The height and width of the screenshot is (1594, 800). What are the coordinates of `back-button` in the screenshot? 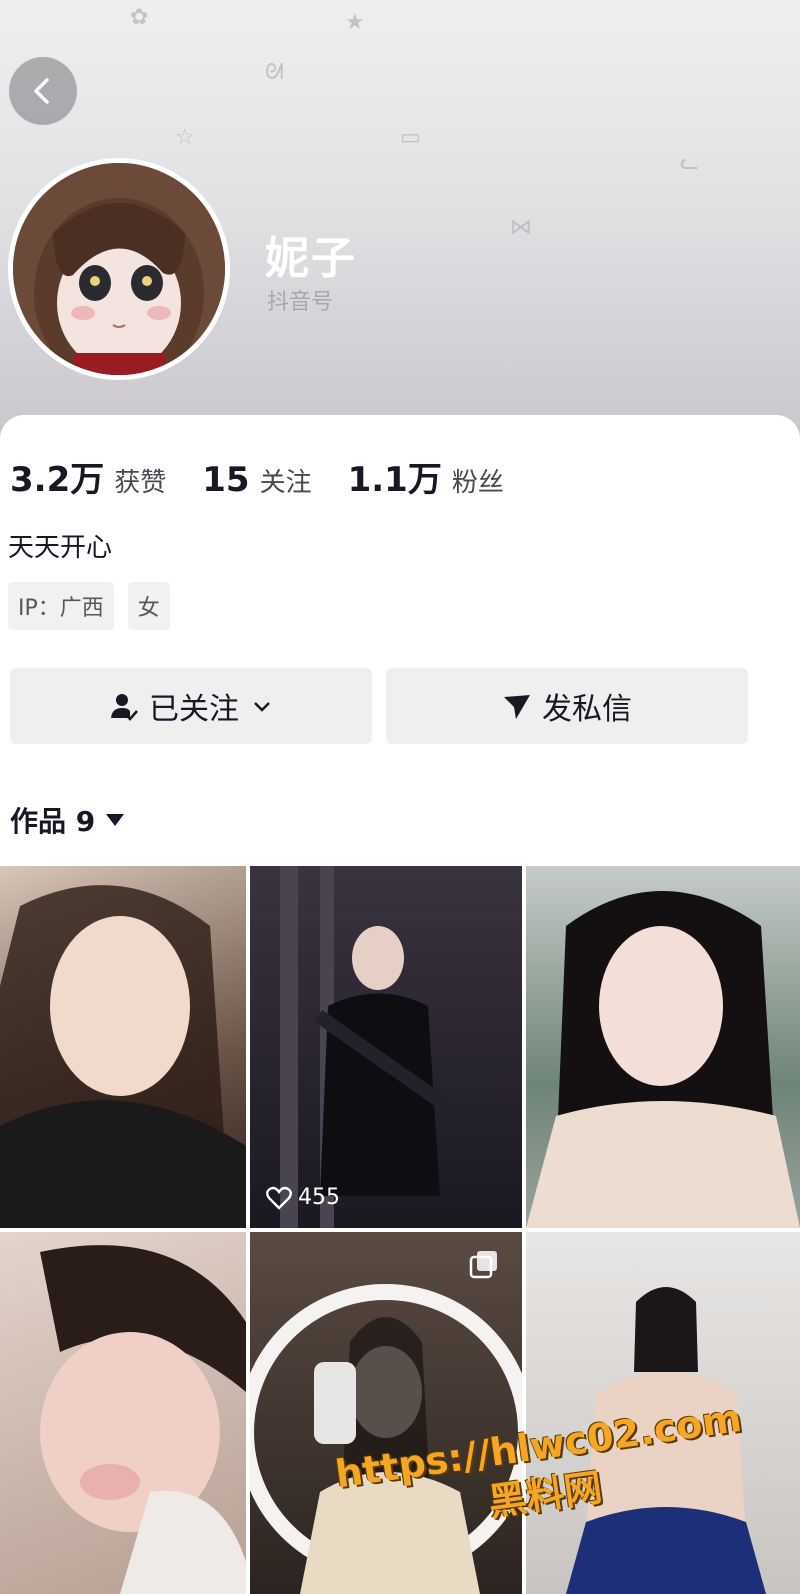 It's located at (43, 91).